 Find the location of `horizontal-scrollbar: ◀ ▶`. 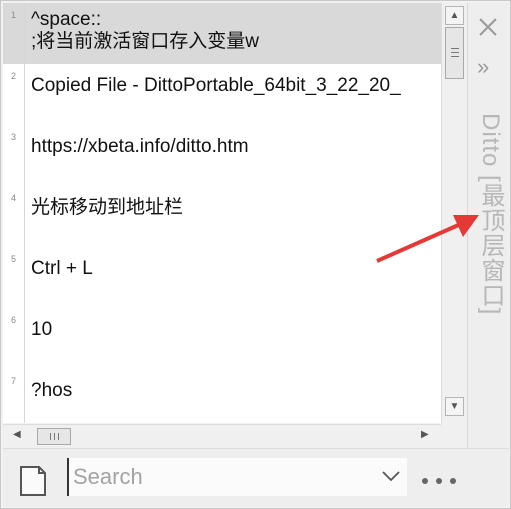

horizontal-scrollbar: ◀ ▶ is located at coordinates (222, 436).